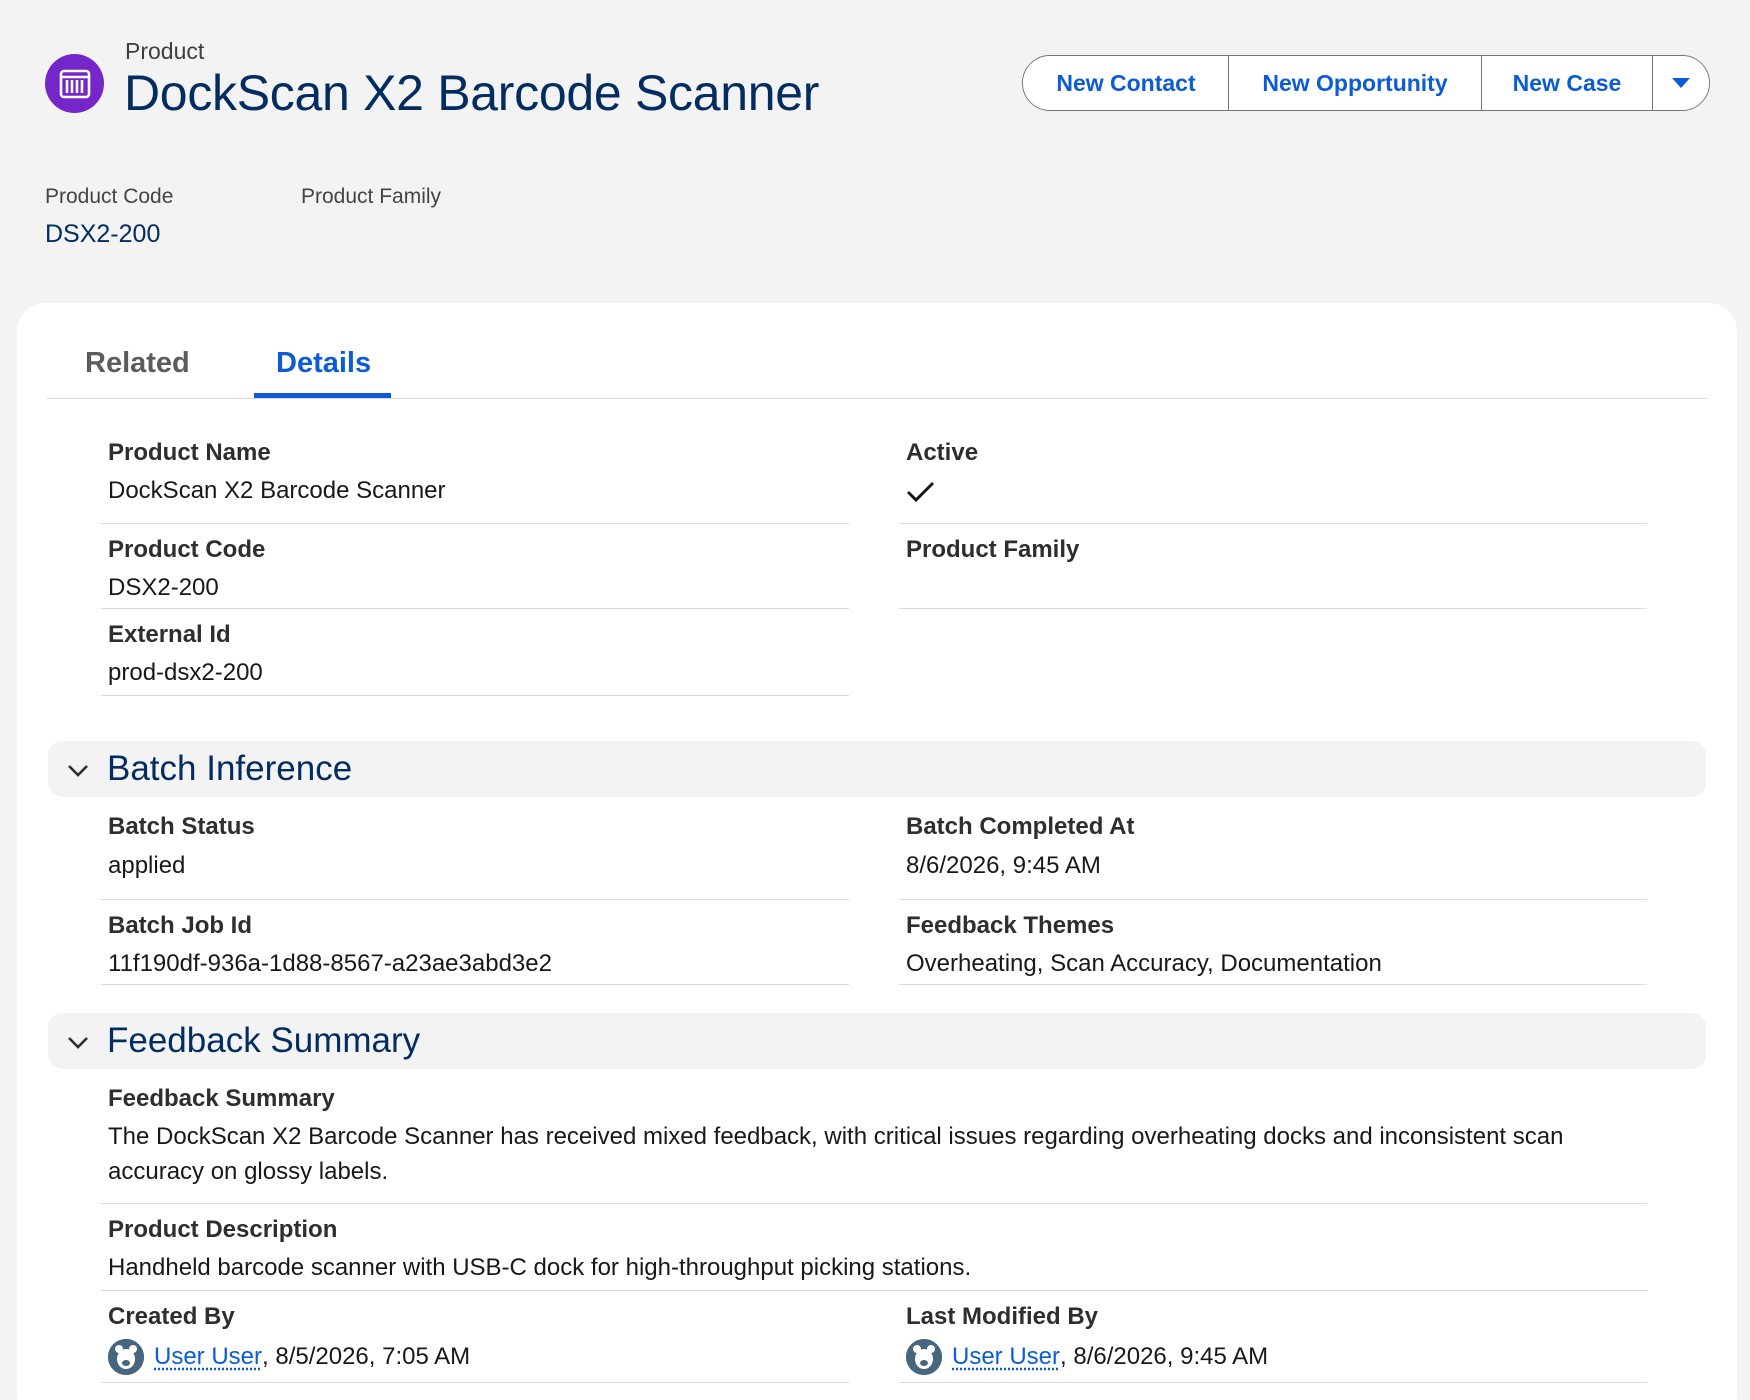  Describe the element at coordinates (109, 217) in the screenshot. I see `highlight-product-code: Product Code DSX2-200` at that location.